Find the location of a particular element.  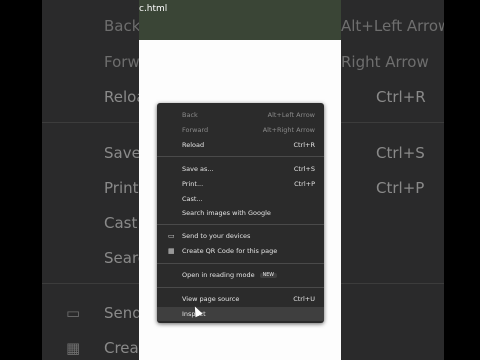

bg-print-shortcut: Ctrl+P is located at coordinates (400, 188).